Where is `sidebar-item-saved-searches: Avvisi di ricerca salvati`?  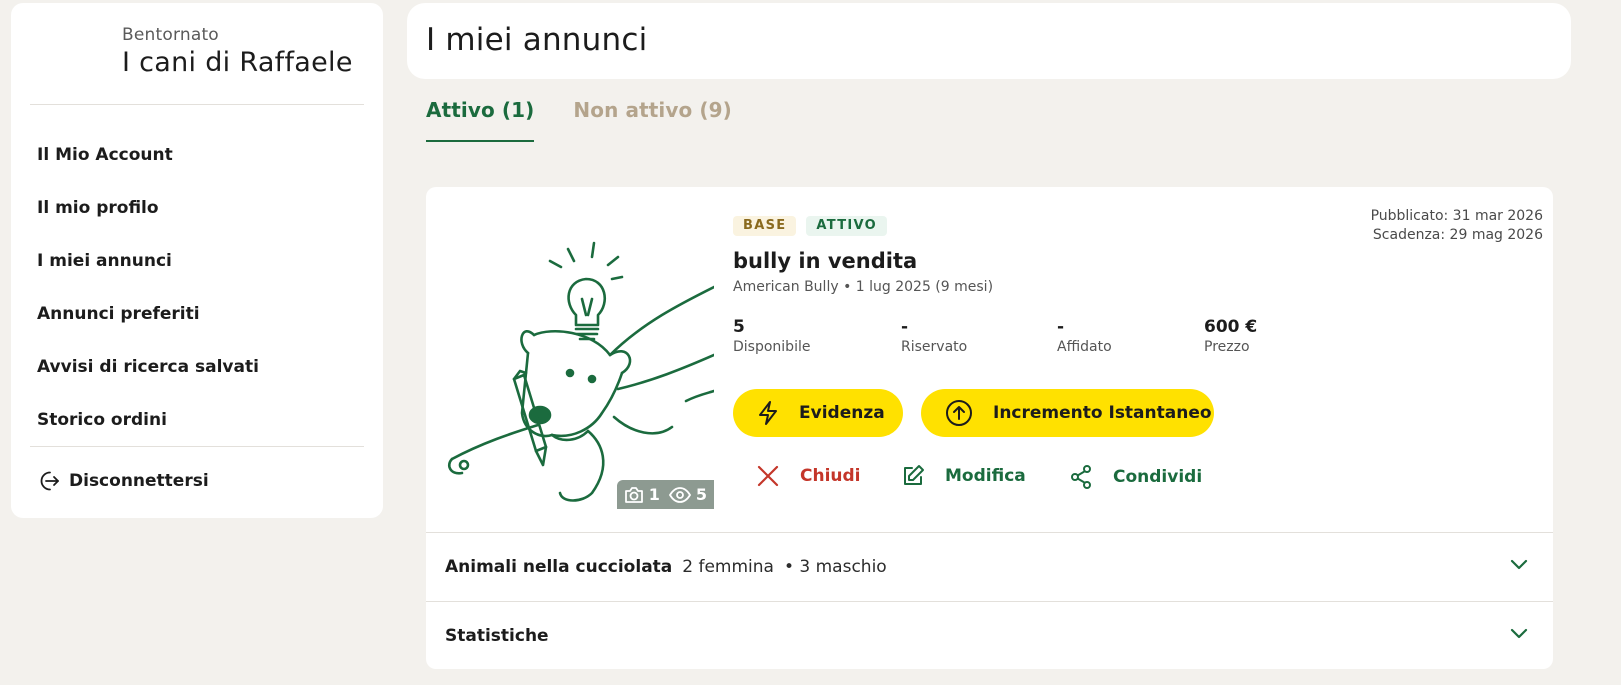
sidebar-item-saved-searches: Avvisi di ricerca salvati is located at coordinates (148, 372).